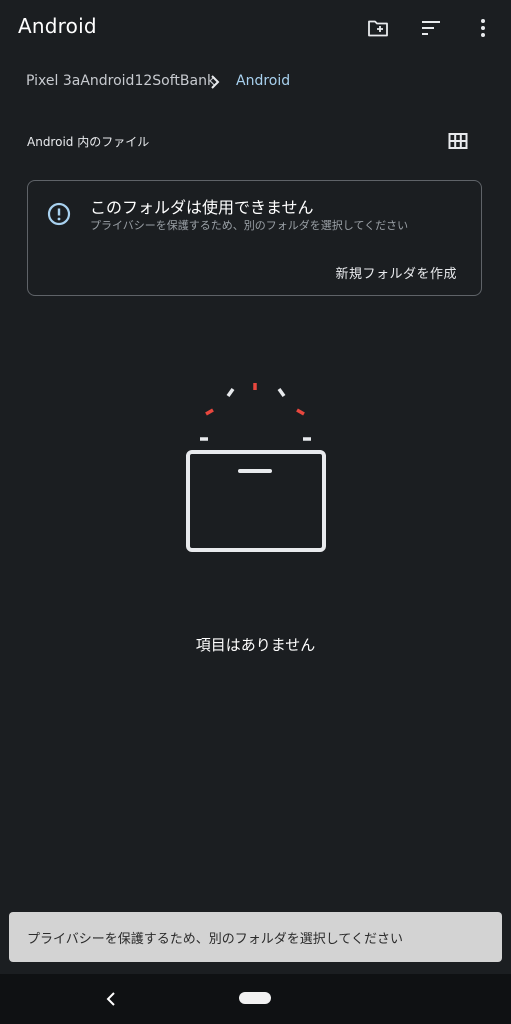 This screenshot has height=1024, width=511. I want to click on section-header: Android 内のファイル, so click(88, 142).